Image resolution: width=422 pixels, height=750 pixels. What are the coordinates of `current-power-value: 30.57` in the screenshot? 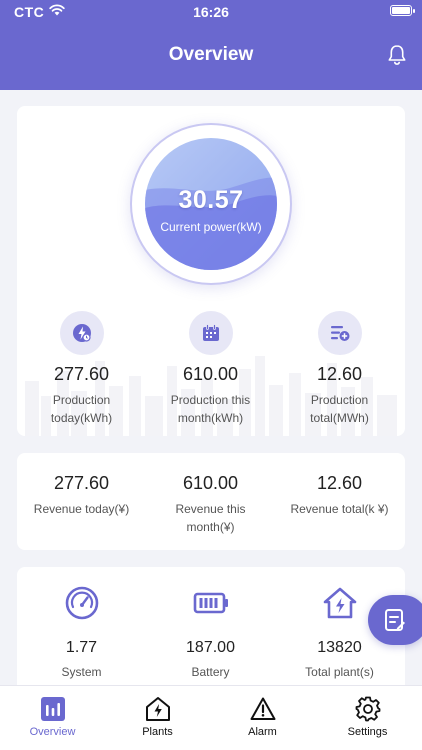 It's located at (211, 200).